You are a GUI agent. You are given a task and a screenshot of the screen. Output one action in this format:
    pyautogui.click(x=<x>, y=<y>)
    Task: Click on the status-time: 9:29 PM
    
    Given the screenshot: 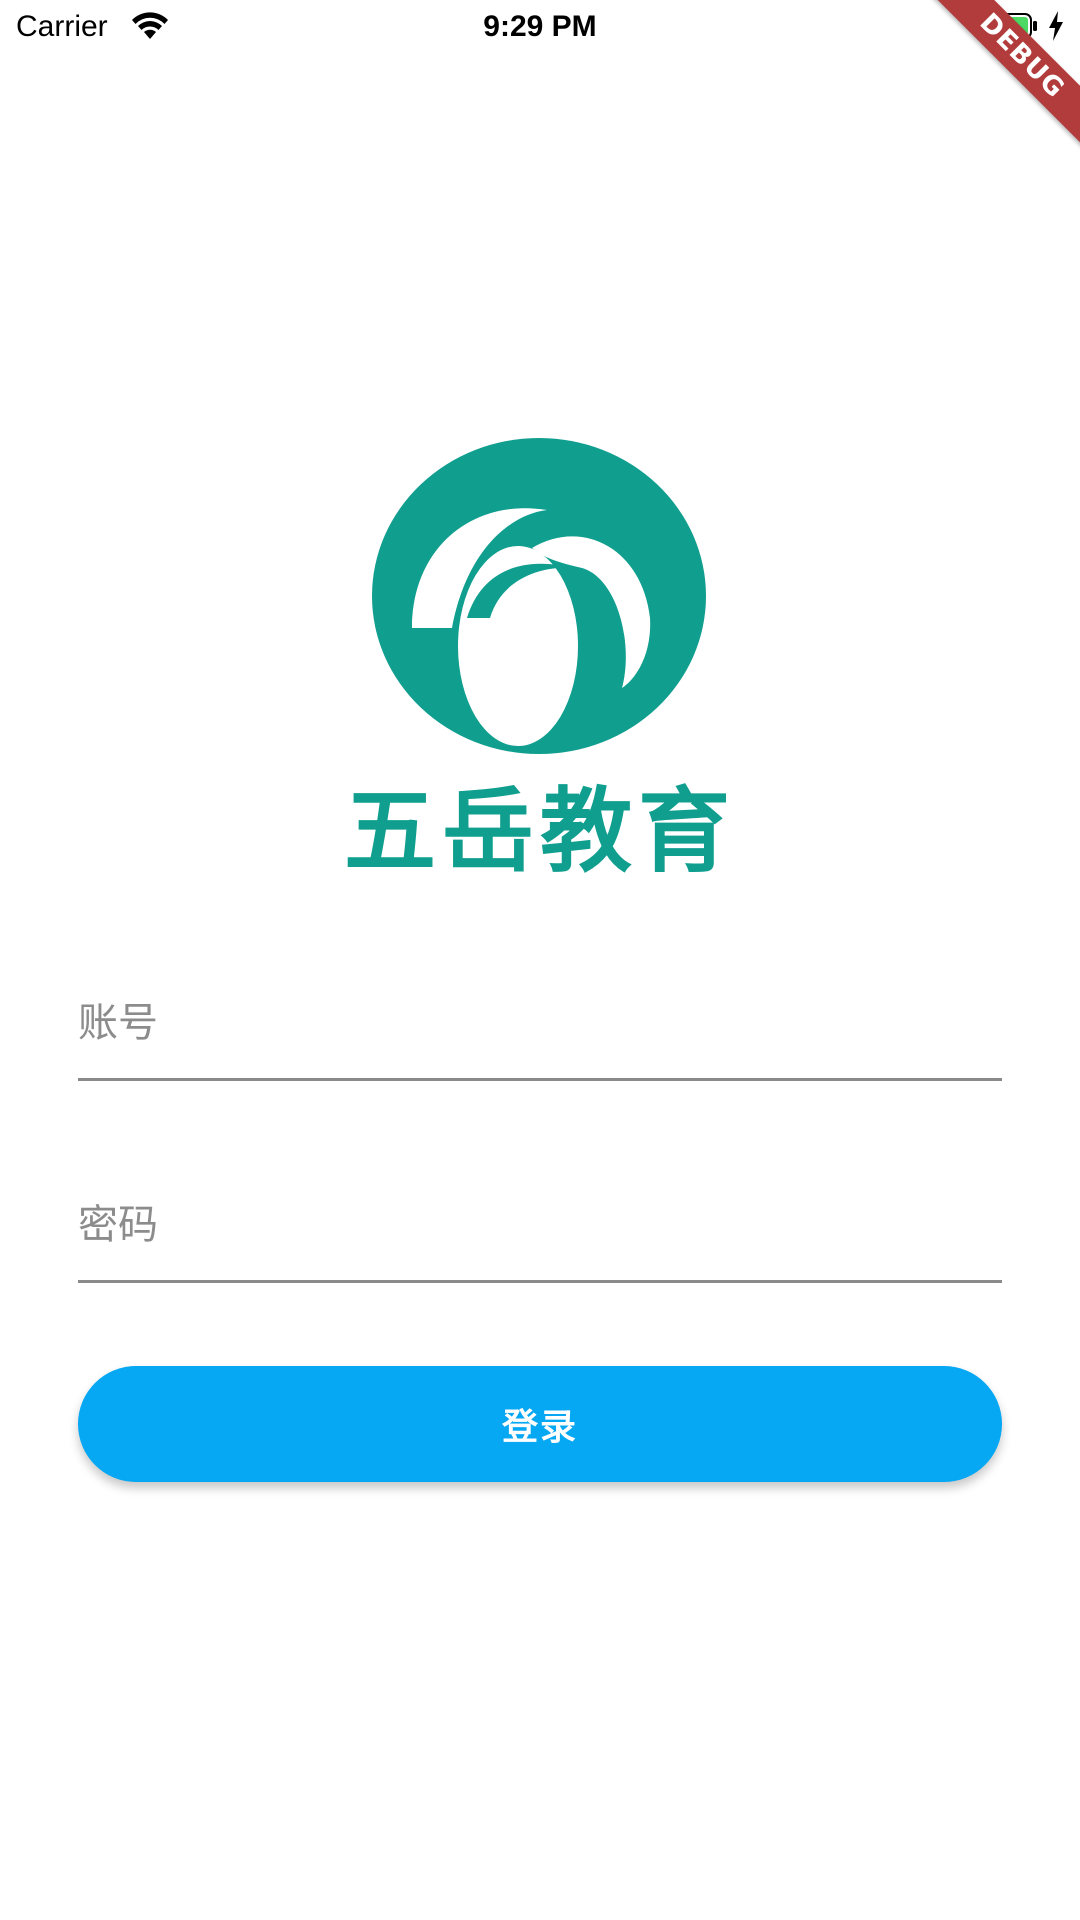 What is the action you would take?
    pyautogui.click(x=540, y=26)
    